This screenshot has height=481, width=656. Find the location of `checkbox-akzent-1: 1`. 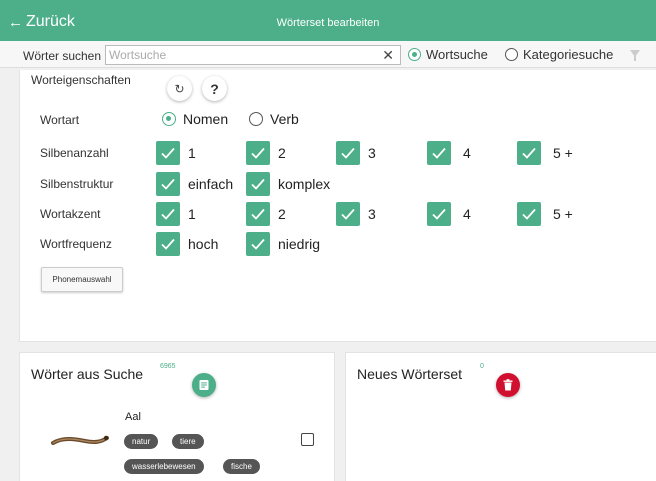

checkbox-akzent-1: 1 is located at coordinates (176, 214).